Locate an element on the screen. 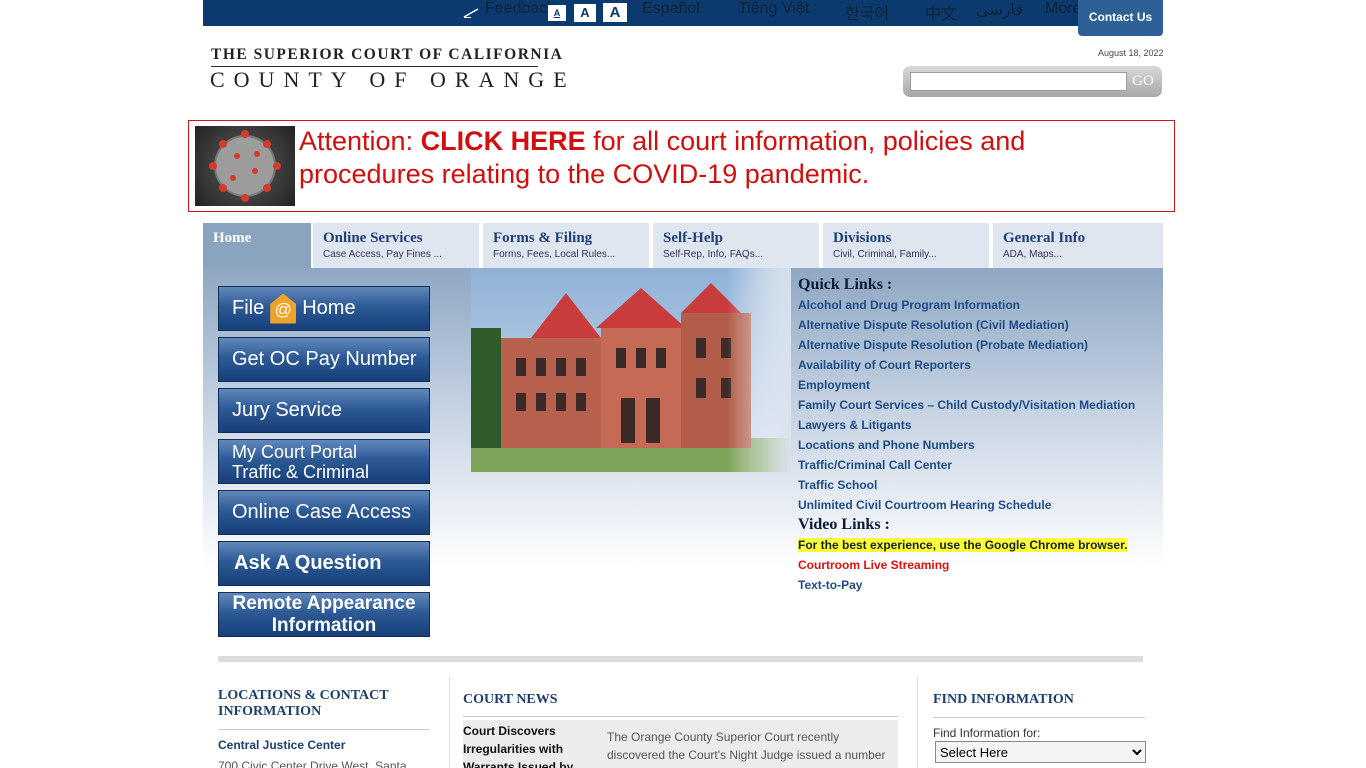 The width and height of the screenshot is (1366, 768). courtroom-streaming-link: Courtroom Live Streaming is located at coordinates (873, 565).